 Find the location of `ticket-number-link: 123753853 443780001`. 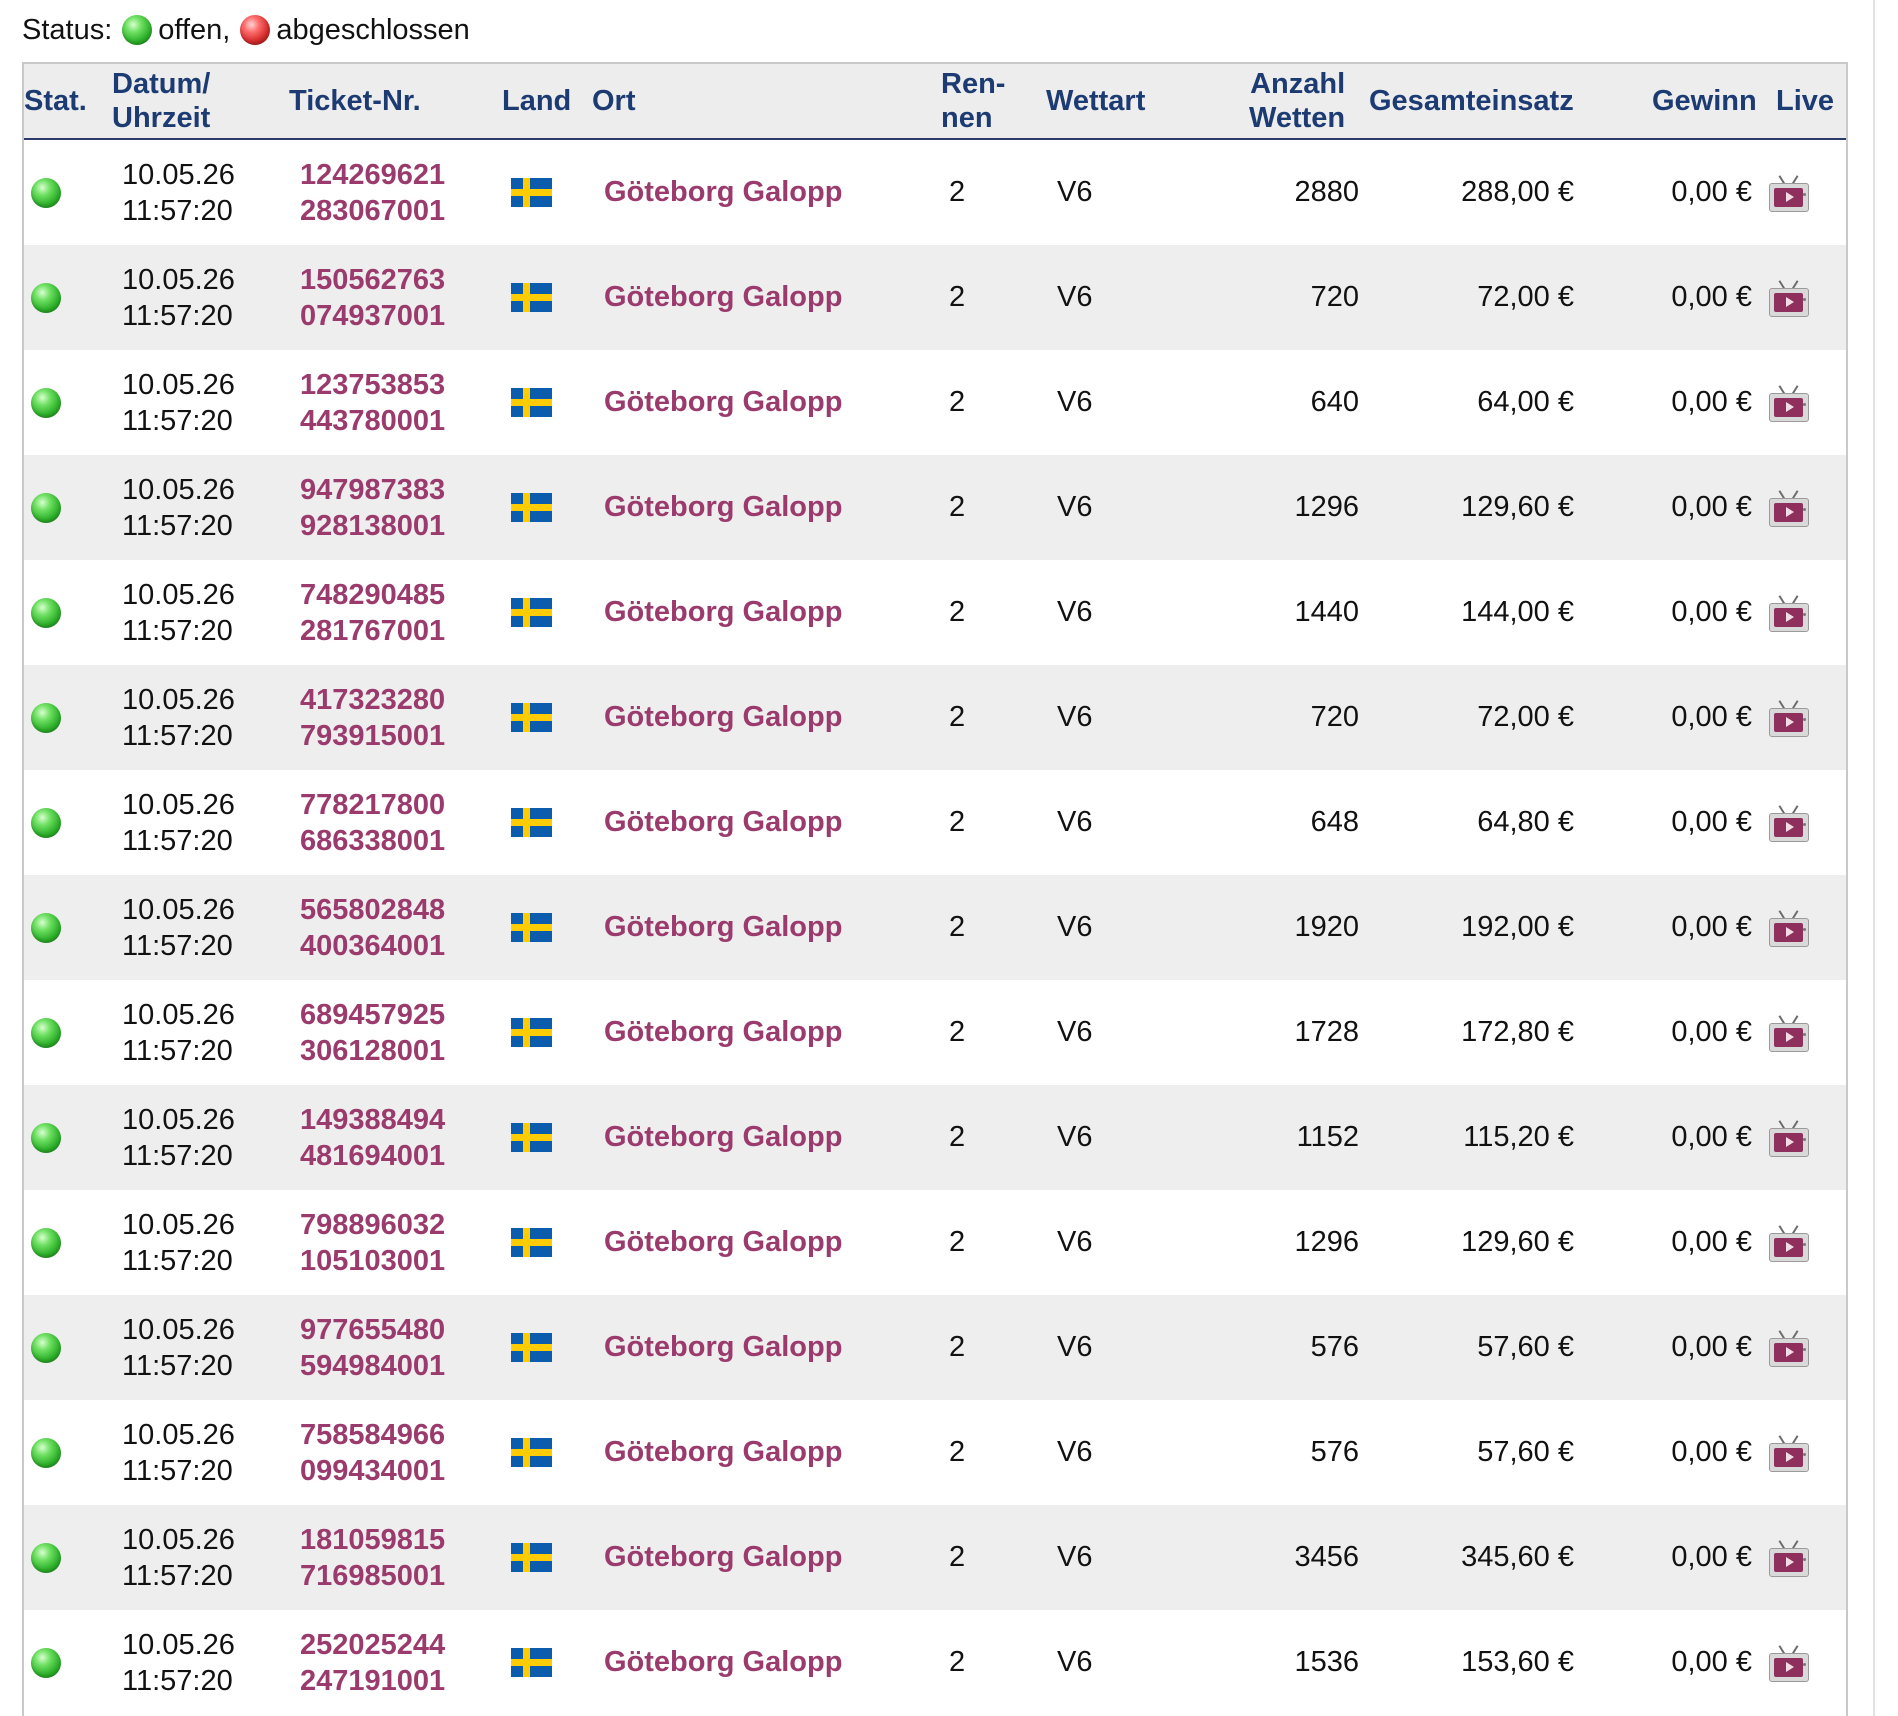

ticket-number-link: 123753853 443780001 is located at coordinates (380, 402).